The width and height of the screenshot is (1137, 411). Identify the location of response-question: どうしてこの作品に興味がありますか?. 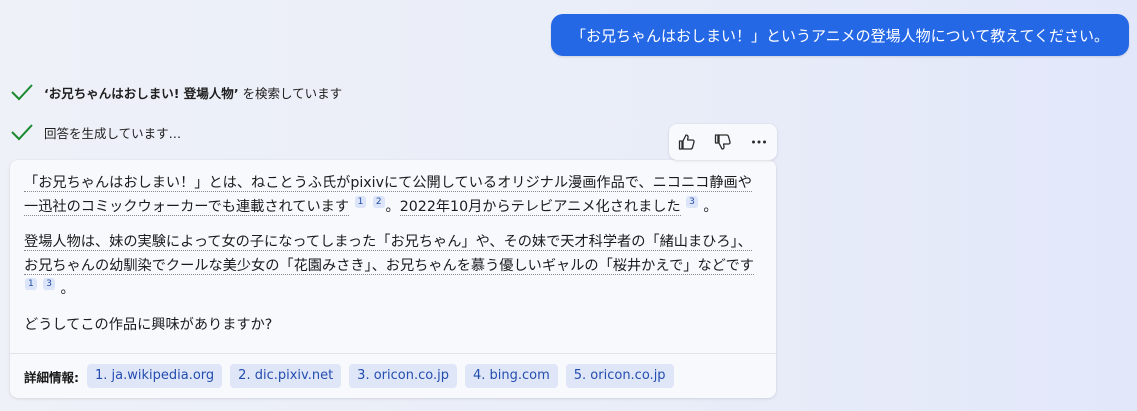
(148, 324).